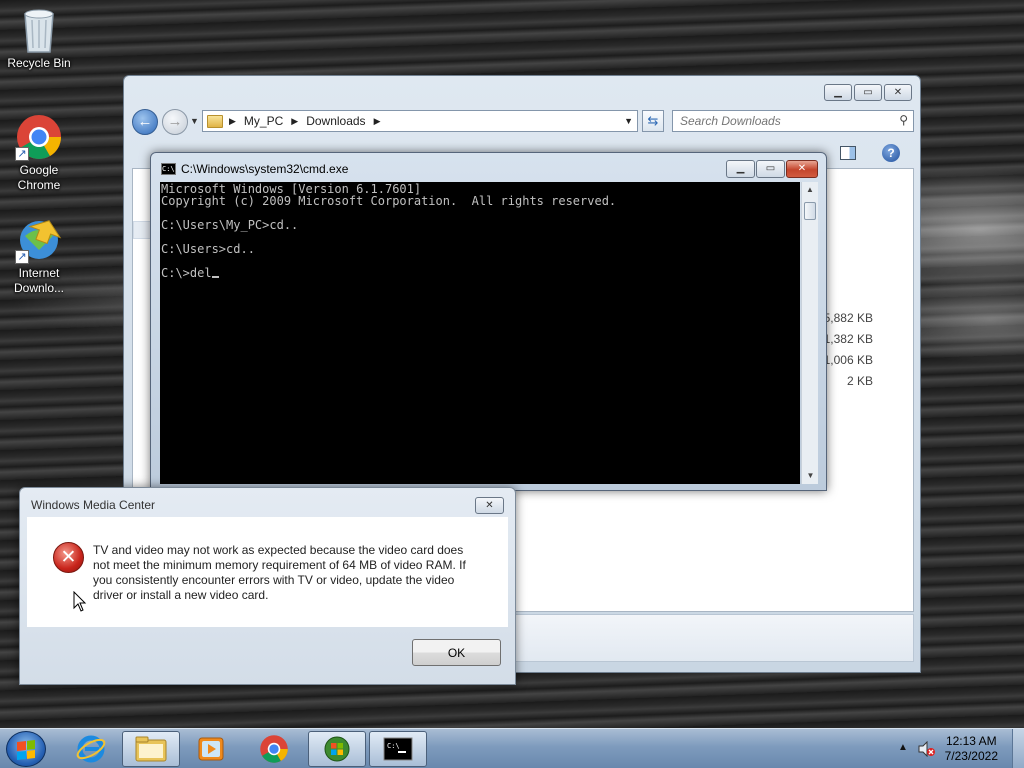 The height and width of the screenshot is (768, 1024). What do you see at coordinates (175, 122) in the screenshot?
I see `forward-button: →` at bounding box center [175, 122].